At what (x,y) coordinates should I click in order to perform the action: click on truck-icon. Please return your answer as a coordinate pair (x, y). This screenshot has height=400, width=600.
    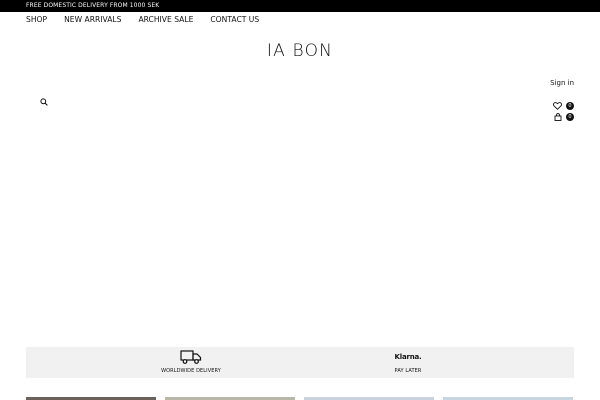
    Looking at the image, I should click on (191, 359).